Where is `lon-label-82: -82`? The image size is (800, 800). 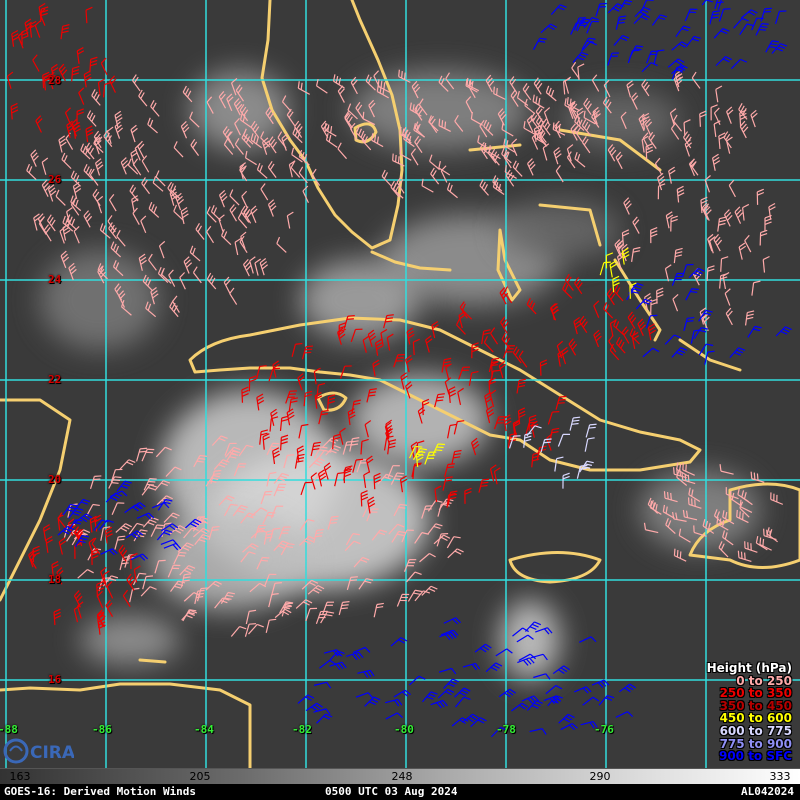
lon-label-82: -82 is located at coordinates (302, 729).